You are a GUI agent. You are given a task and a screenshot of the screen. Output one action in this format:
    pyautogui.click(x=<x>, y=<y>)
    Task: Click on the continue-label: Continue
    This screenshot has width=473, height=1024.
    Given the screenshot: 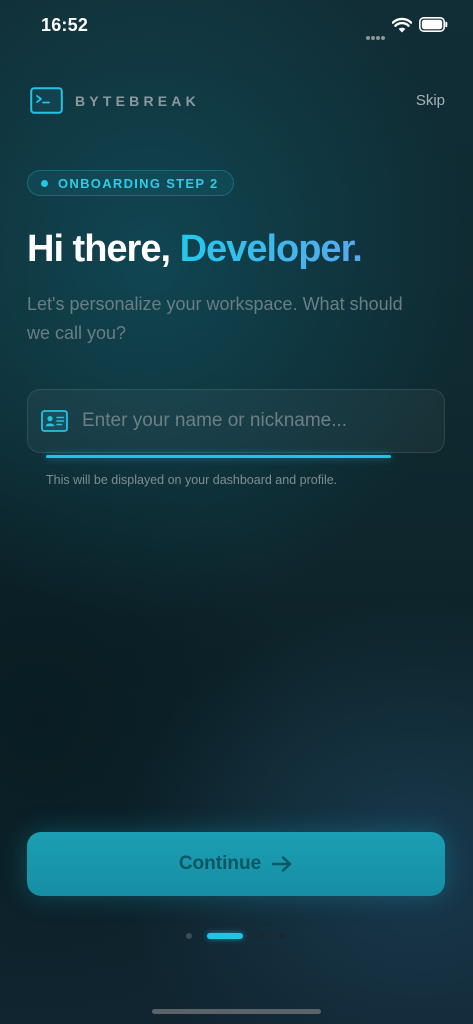 What is the action you would take?
    pyautogui.click(x=220, y=863)
    